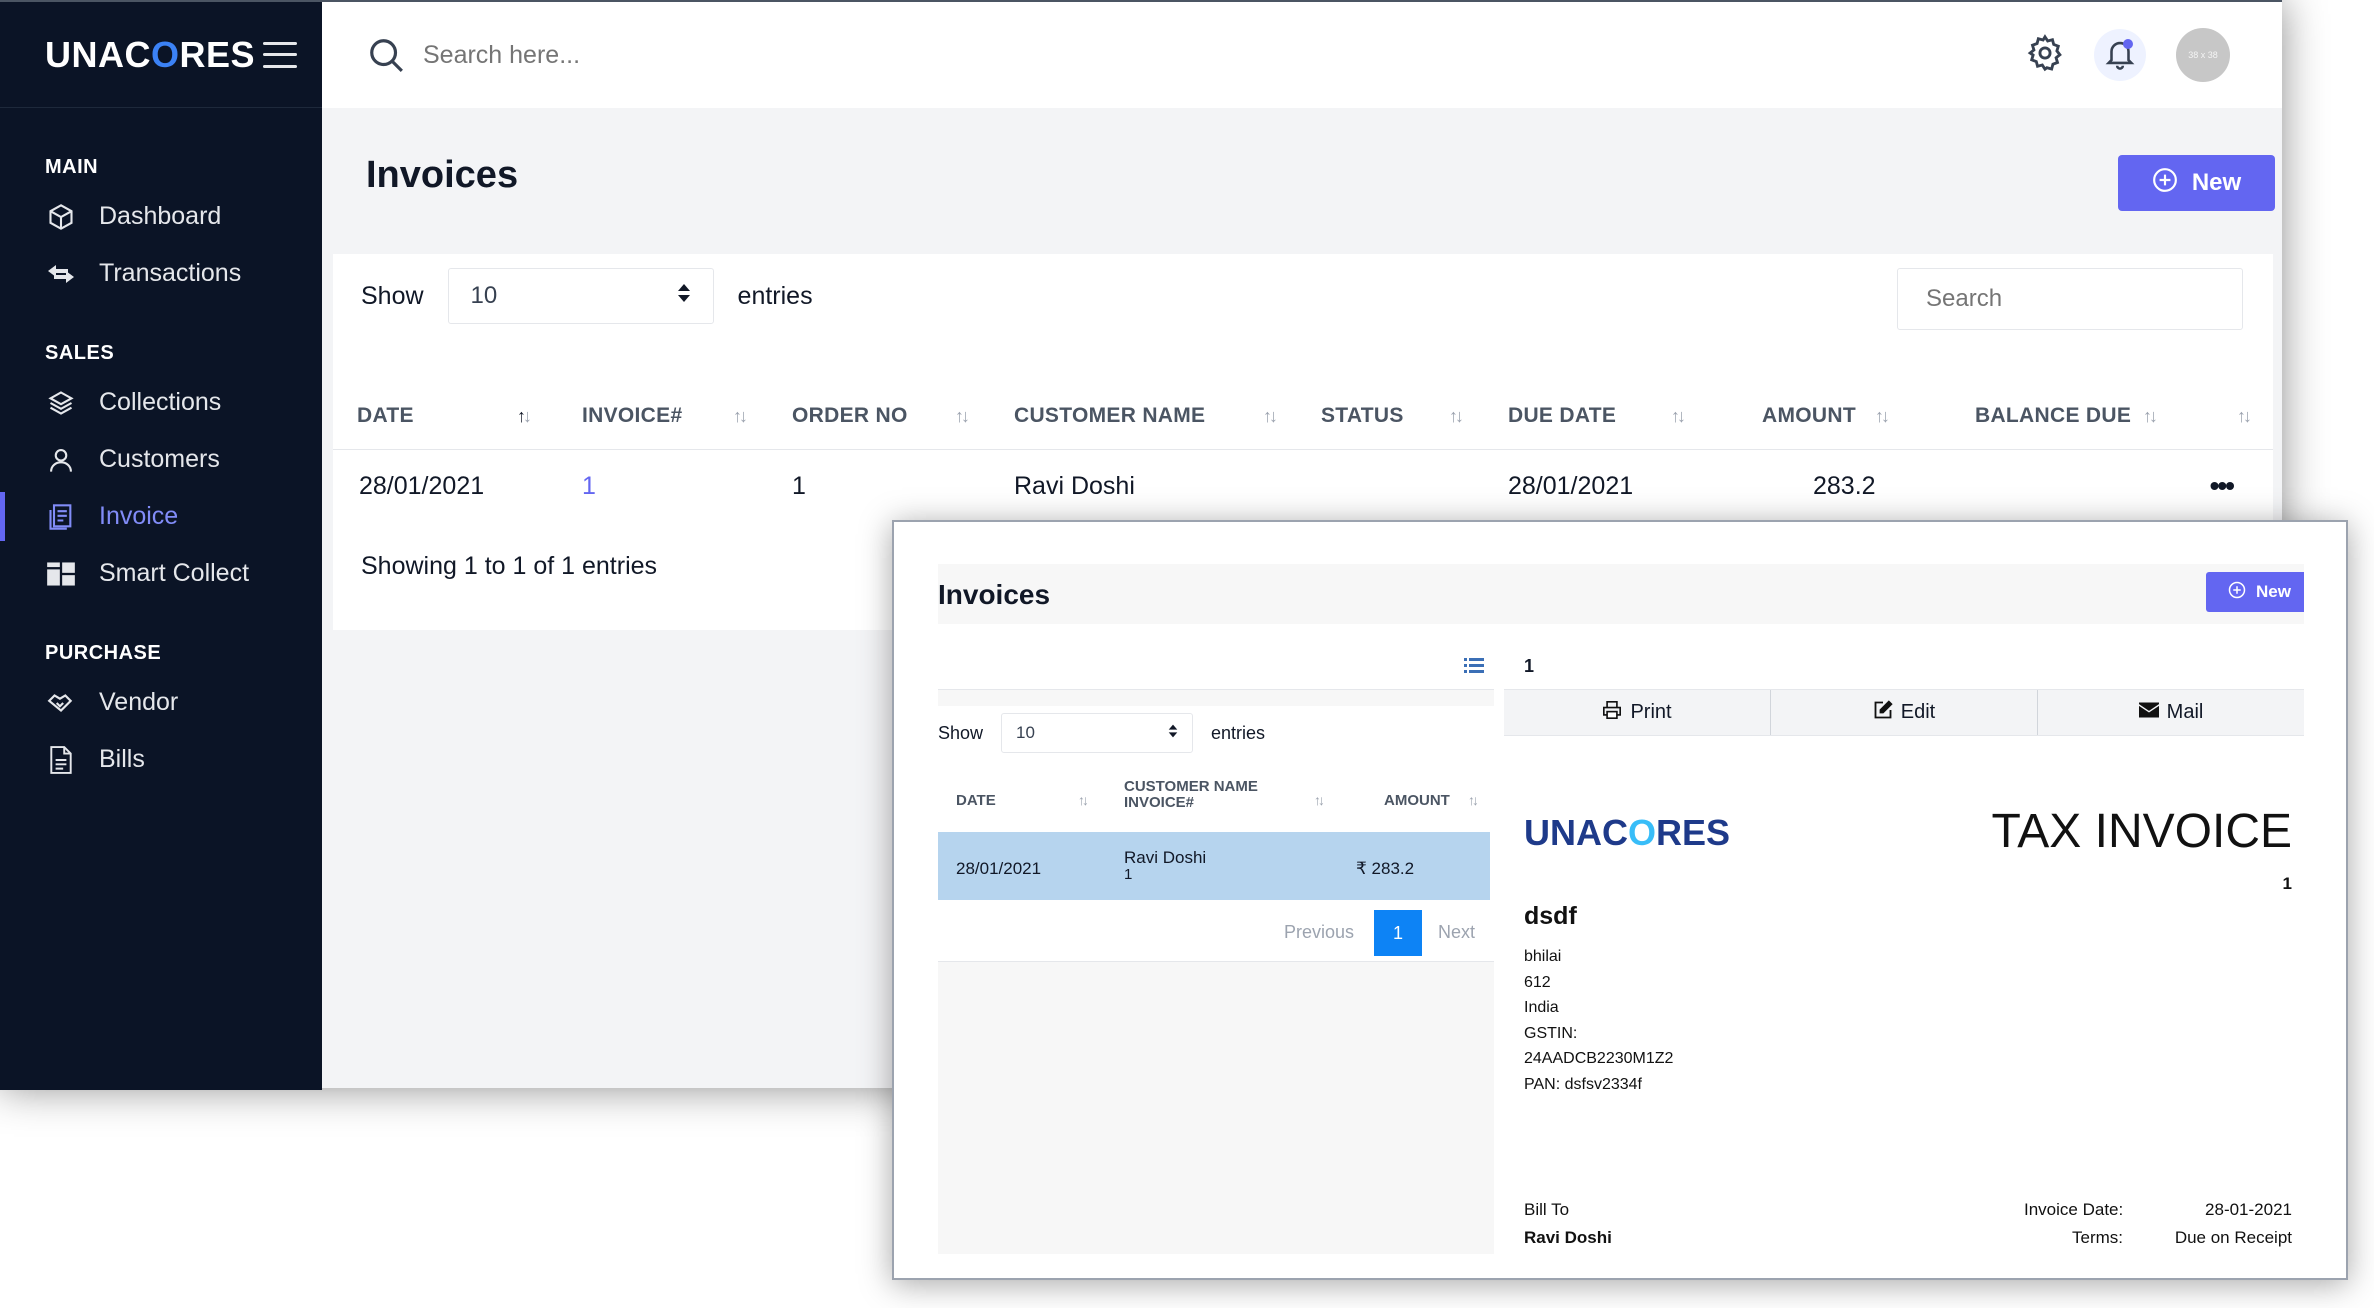 This screenshot has width=2374, height=1308. Describe the element at coordinates (1904, 667) in the screenshot. I see `detail-invoice-id: 1` at that location.